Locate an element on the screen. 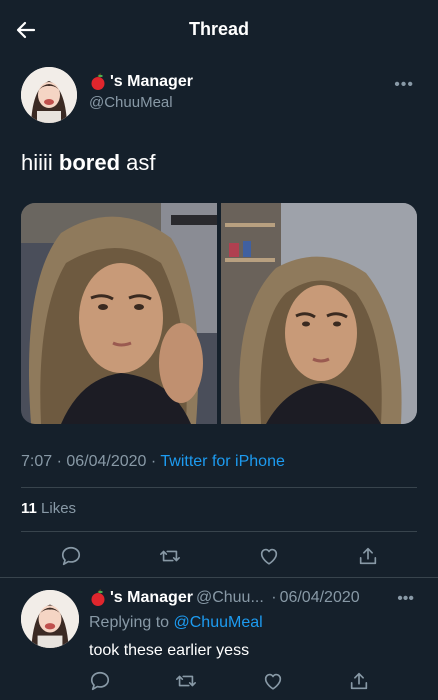 This screenshot has height=700, width=438. tweet-source: Twitter for iPhone is located at coordinates (222, 461).